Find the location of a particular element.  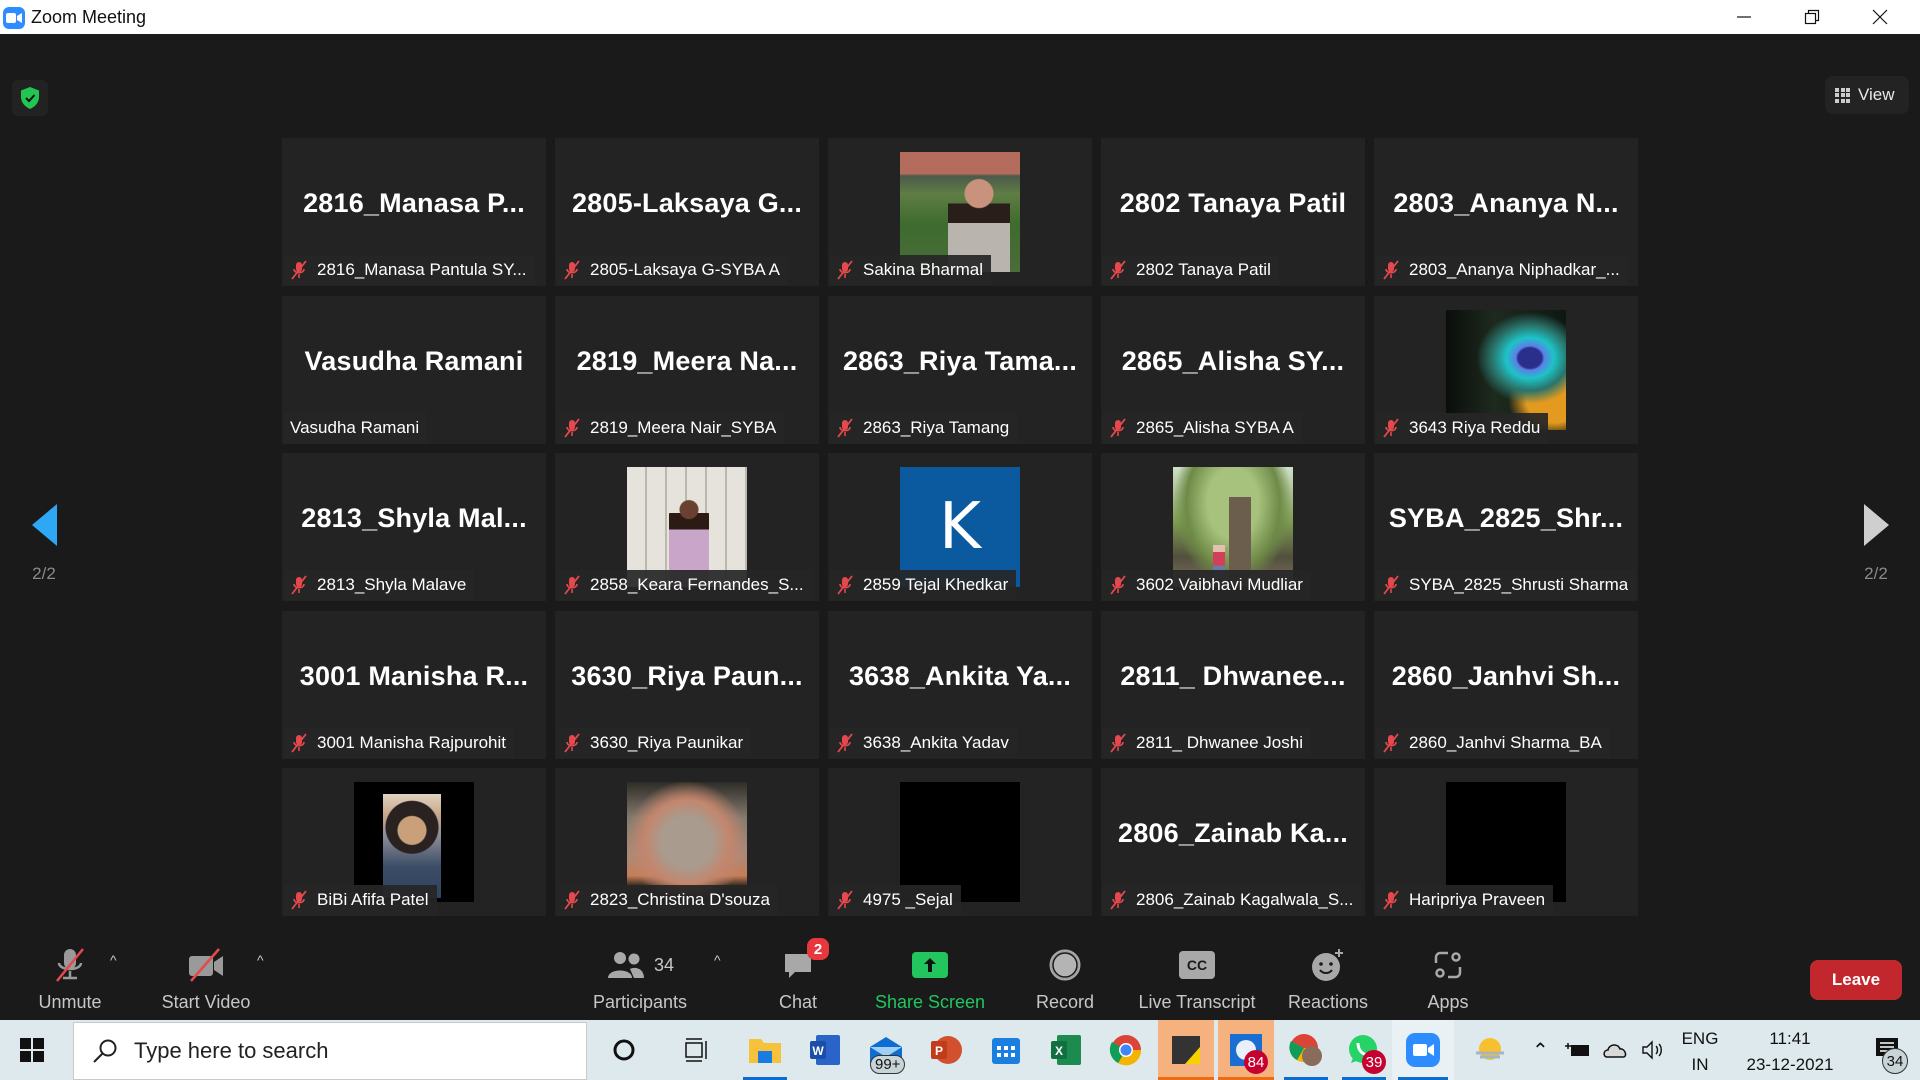

participant-name-label: 2805-Laksaya G-SYBA A is located at coordinates (672, 270).